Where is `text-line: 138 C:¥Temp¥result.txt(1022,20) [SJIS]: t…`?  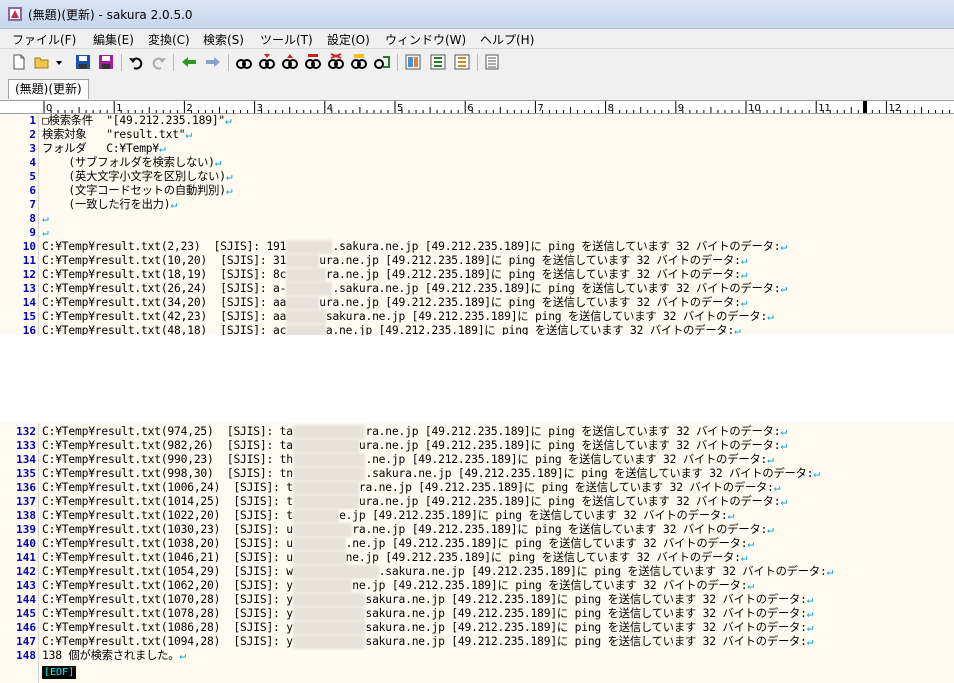 text-line: 138 C:¥Temp¥result.txt(1022,20) [SJIS]: t… is located at coordinates (477, 516).